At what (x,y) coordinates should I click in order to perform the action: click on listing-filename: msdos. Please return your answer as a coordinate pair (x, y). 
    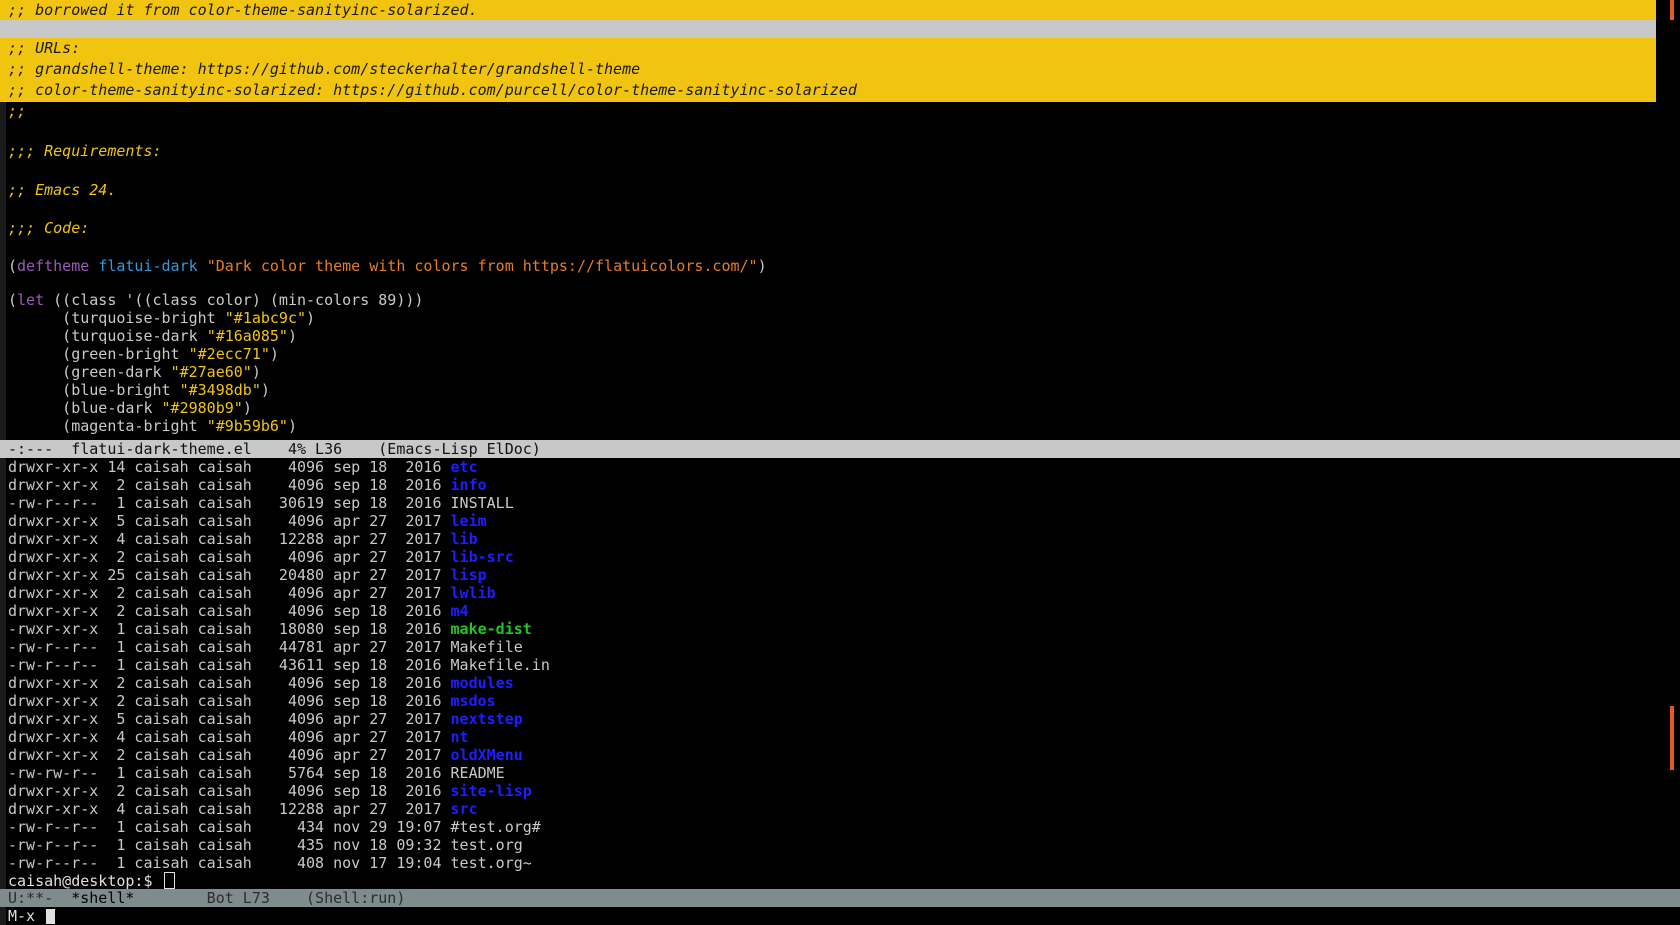
    Looking at the image, I should click on (473, 701).